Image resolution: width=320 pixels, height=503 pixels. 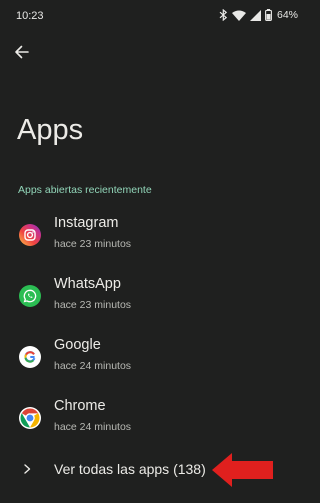 What do you see at coordinates (30, 296) in the screenshot?
I see `whatsapp-icon` at bounding box center [30, 296].